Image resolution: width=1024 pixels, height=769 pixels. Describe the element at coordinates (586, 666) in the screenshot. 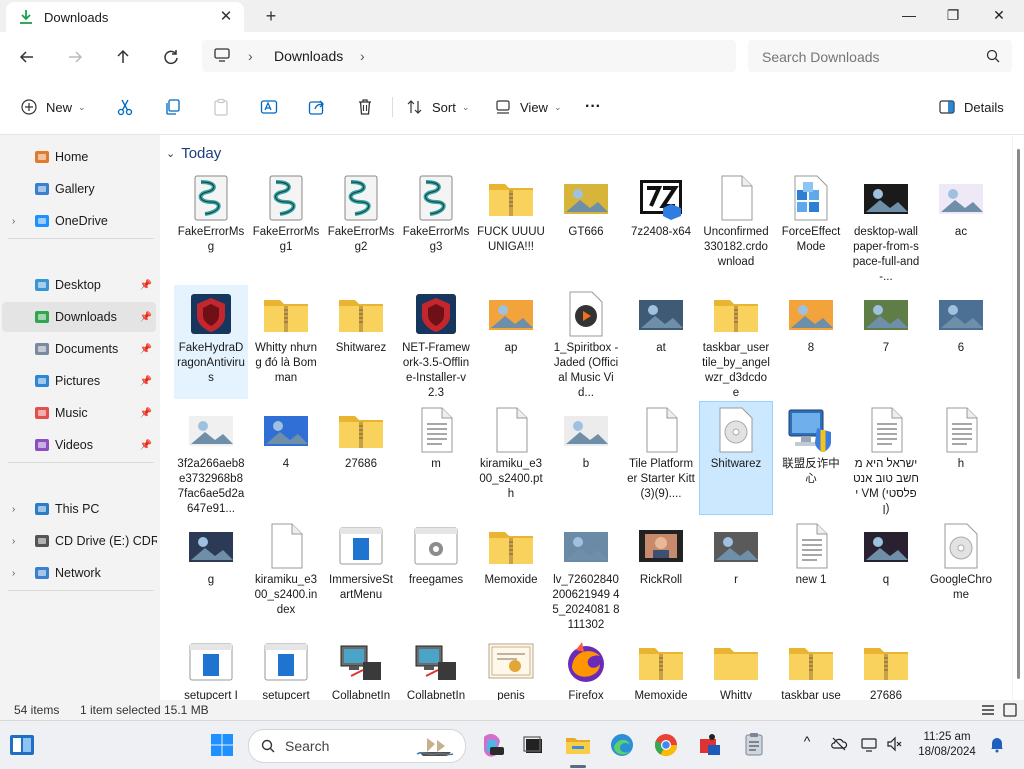

I see `file-item: Firefox` at that location.